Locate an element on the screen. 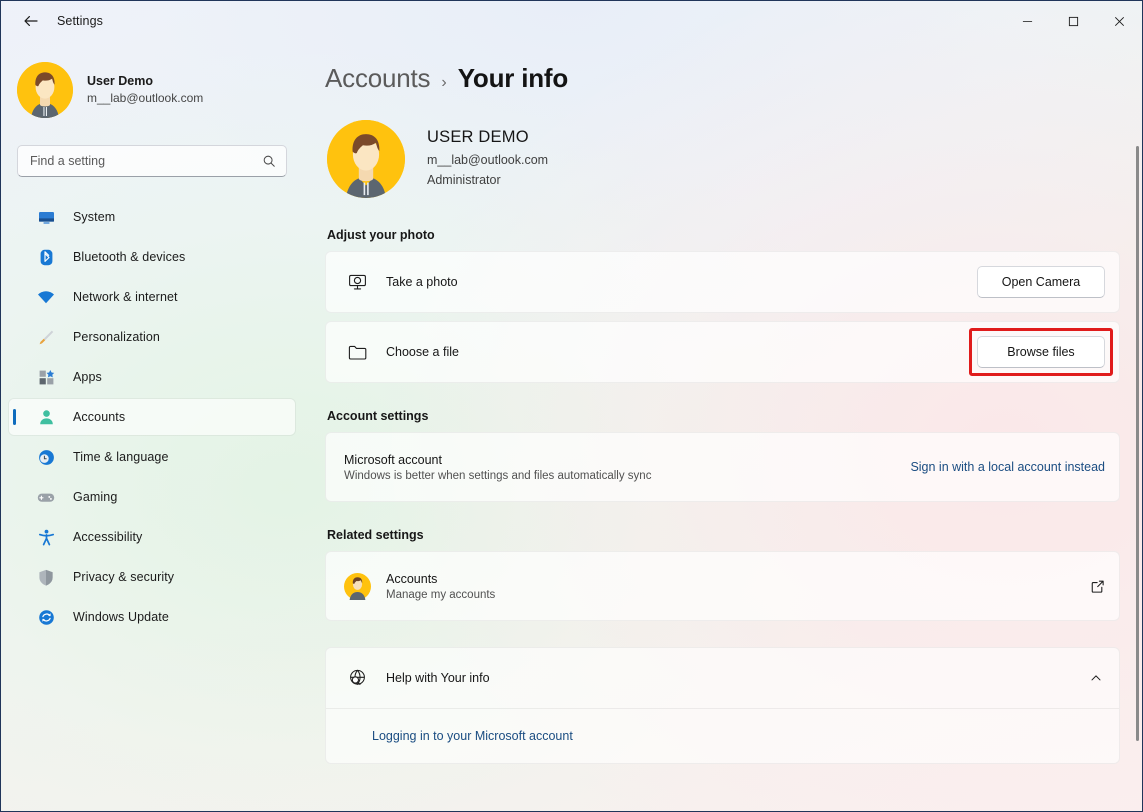 The height and width of the screenshot is (812, 1143). adjust-photo-section-title: Adjust your photo is located at coordinates (381, 235).